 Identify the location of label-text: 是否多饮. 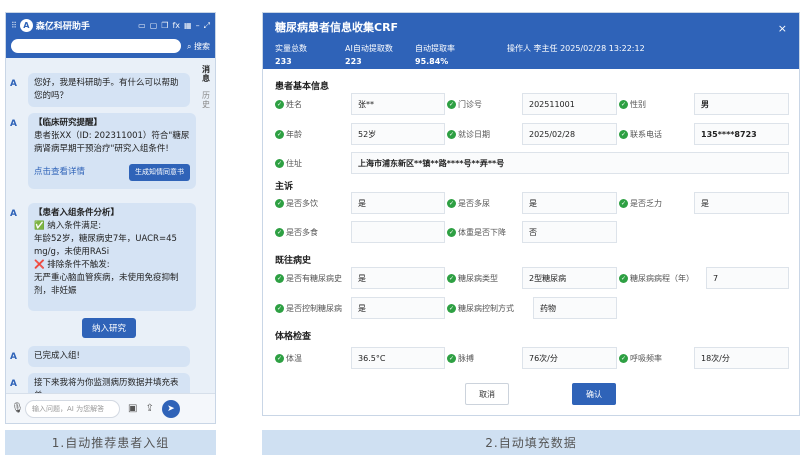
(302, 203).